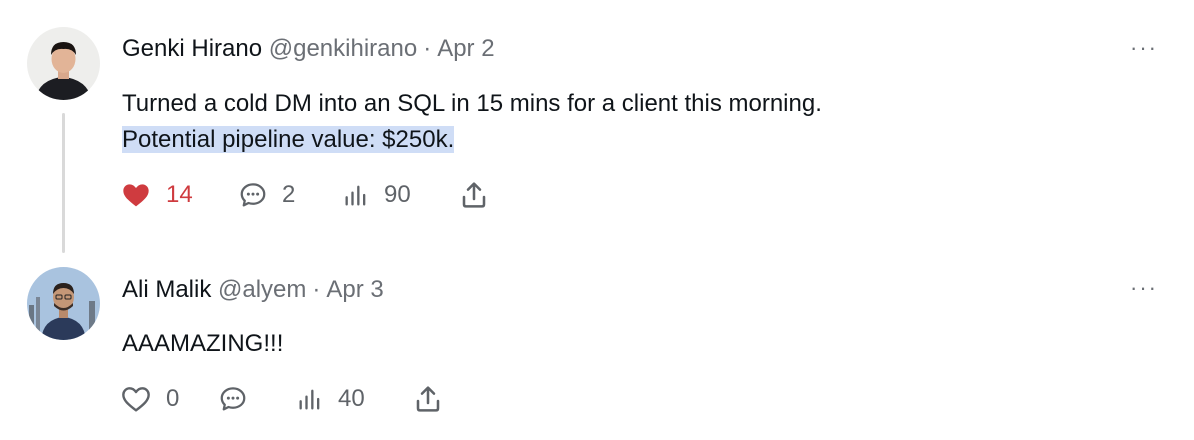 Image resolution: width=1194 pixels, height=440 pixels. What do you see at coordinates (343, 48) in the screenshot?
I see `author-handle: @genkihirano` at bounding box center [343, 48].